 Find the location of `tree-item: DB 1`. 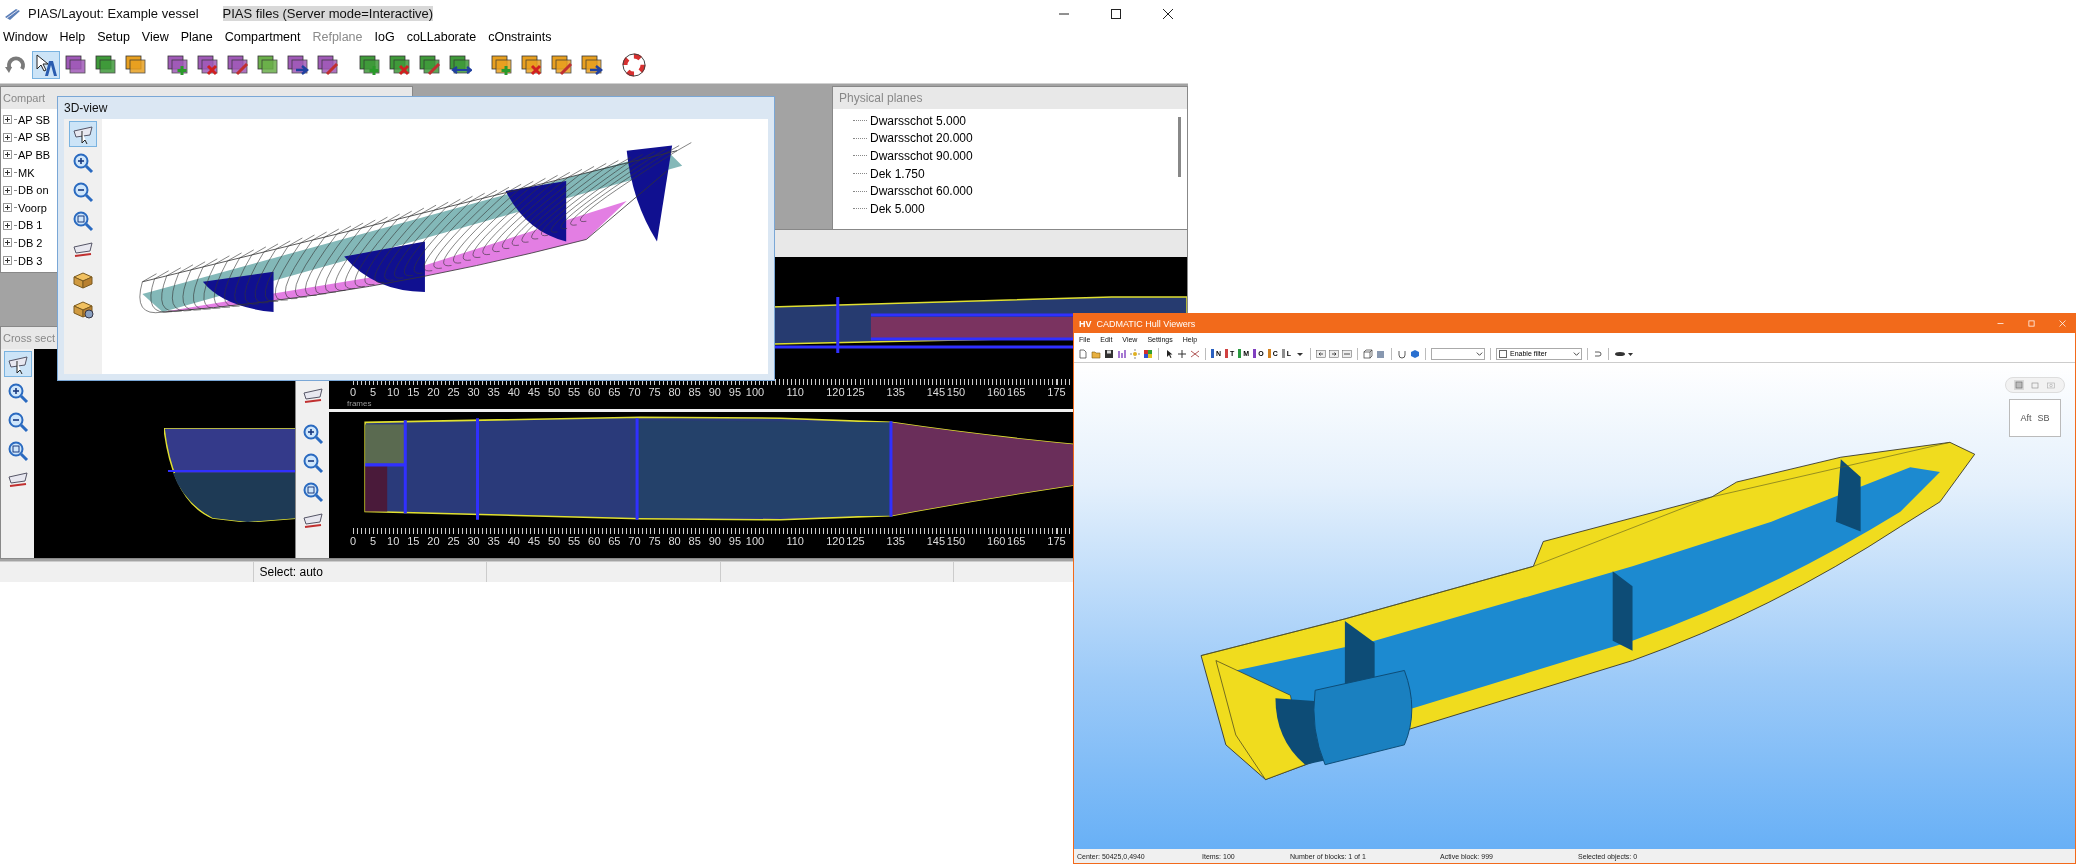

tree-item: DB 1 is located at coordinates (30, 225).